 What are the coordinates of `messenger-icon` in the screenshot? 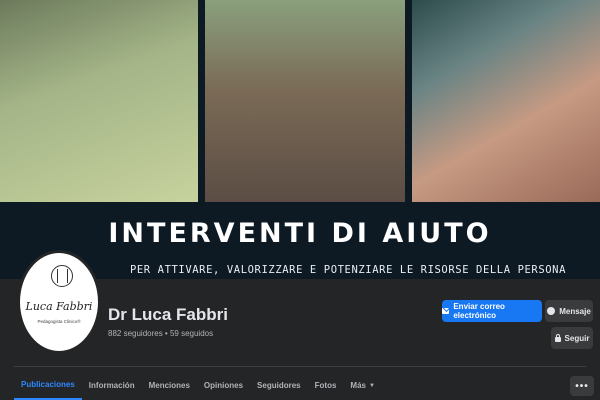 It's located at (551, 311).